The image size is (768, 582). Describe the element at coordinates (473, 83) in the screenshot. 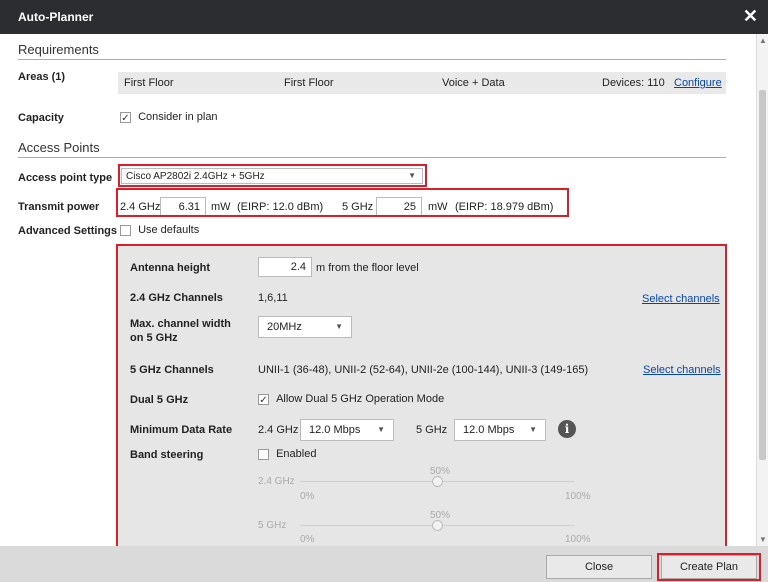

I see `area-profile: Voice + Data` at that location.